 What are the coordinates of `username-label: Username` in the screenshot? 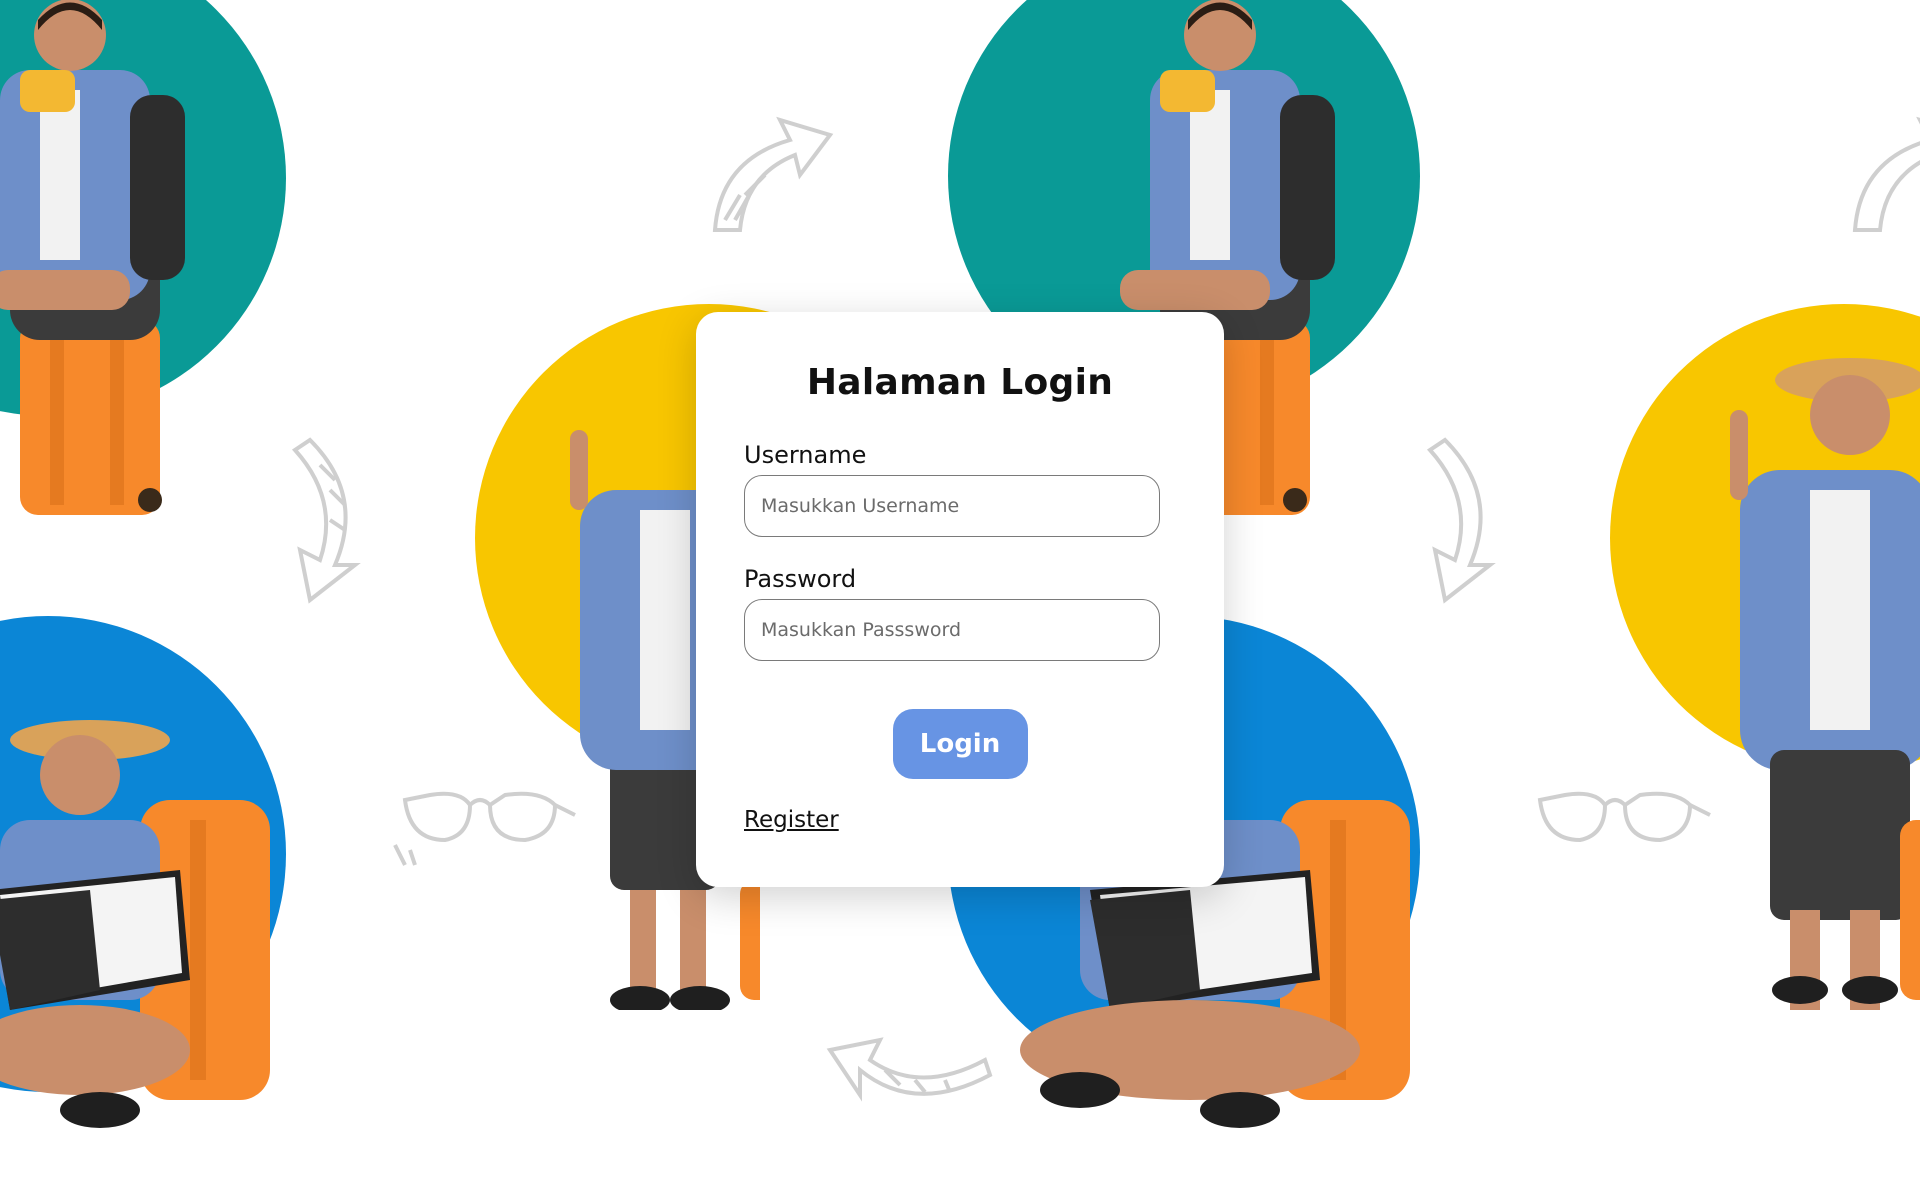 It's located at (805, 455).